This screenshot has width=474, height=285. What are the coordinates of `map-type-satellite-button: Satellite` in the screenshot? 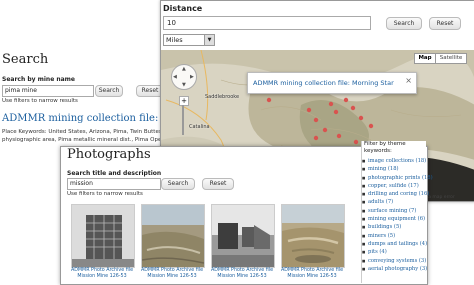 It's located at (451, 58).